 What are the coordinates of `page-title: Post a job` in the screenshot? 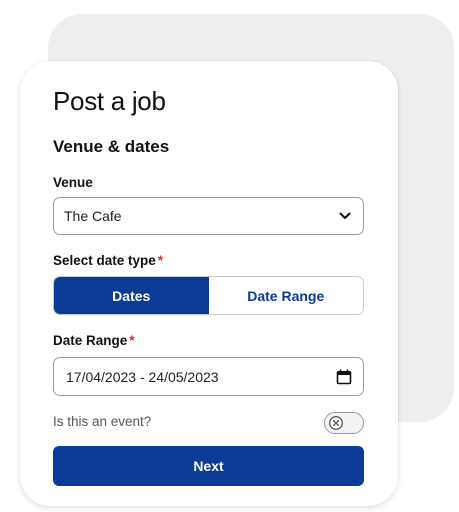 It's located at (109, 101).